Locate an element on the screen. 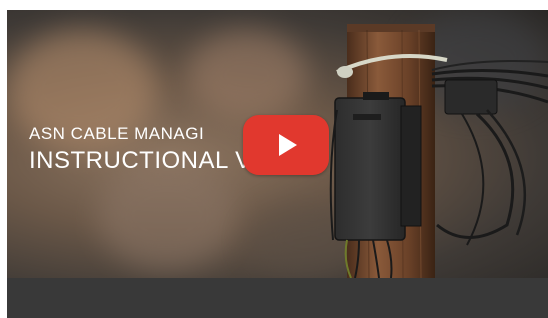  caption-line-1: ASN CABLE MANAGI is located at coordinates (117, 133).